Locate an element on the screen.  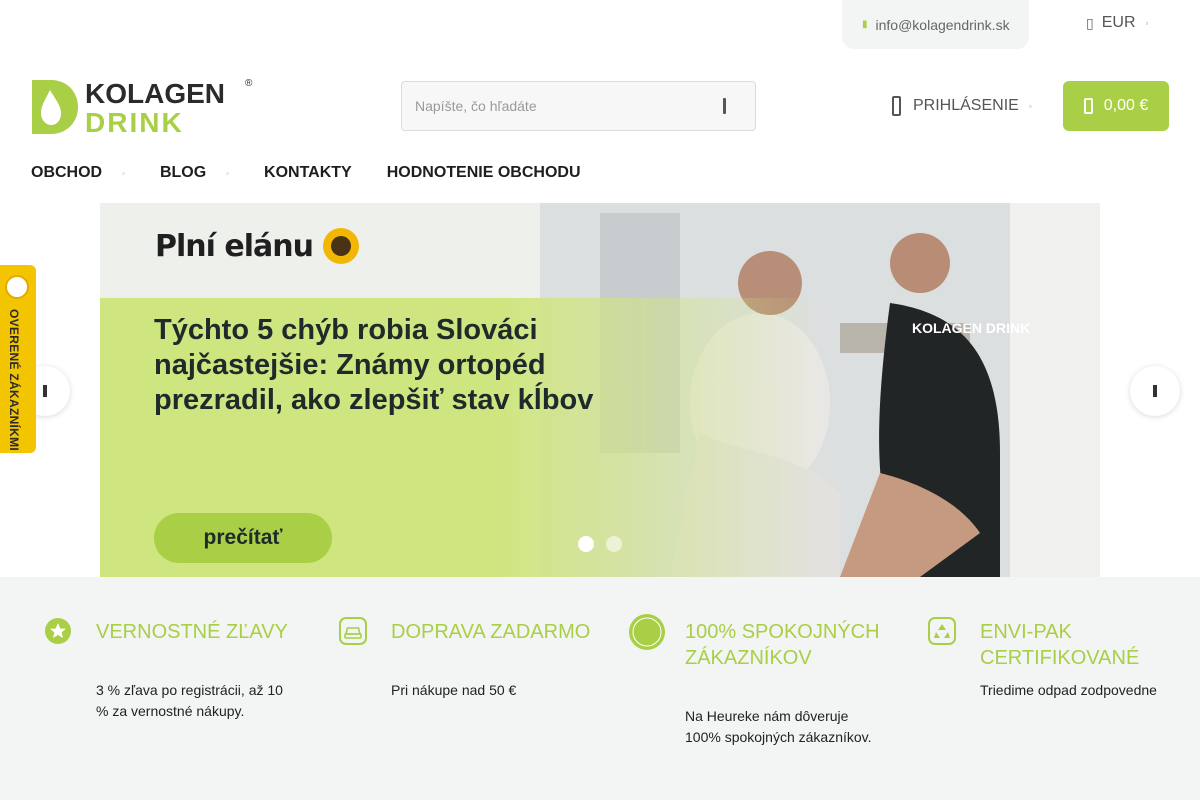
search-input is located at coordinates (552, 106).